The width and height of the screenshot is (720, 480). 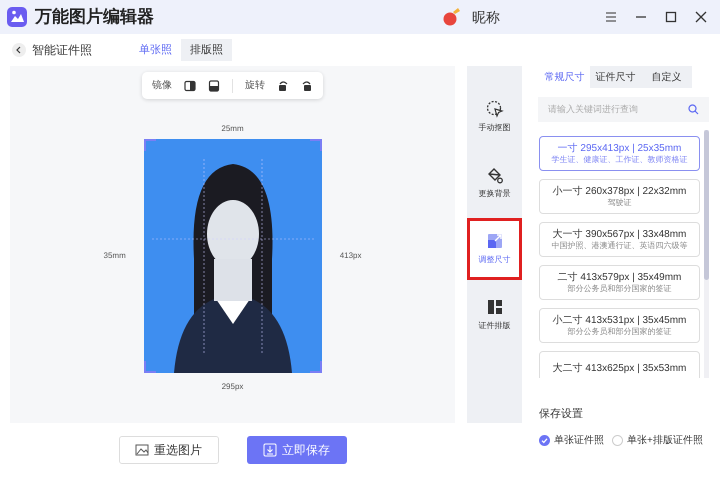 I want to click on size-title: 二寸 413x579px | 35x49mm, so click(x=620, y=277).